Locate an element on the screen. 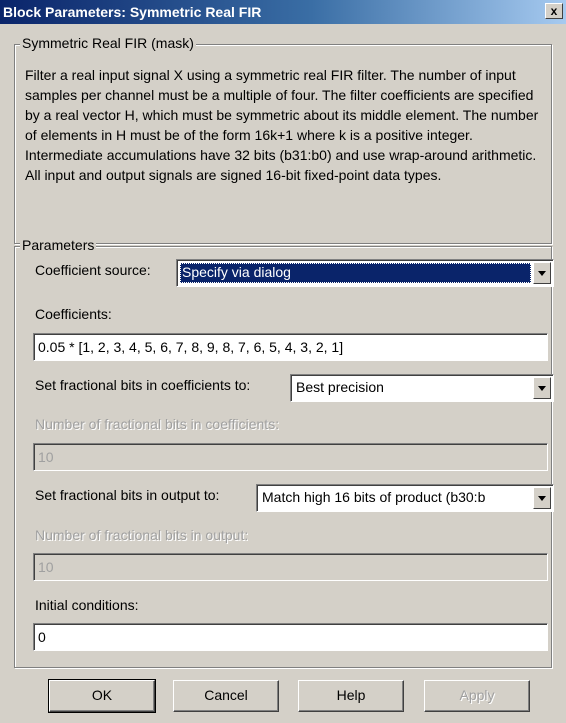 This screenshot has height=723, width=566. num-output-frac-bits-field: 10 is located at coordinates (290, 567).